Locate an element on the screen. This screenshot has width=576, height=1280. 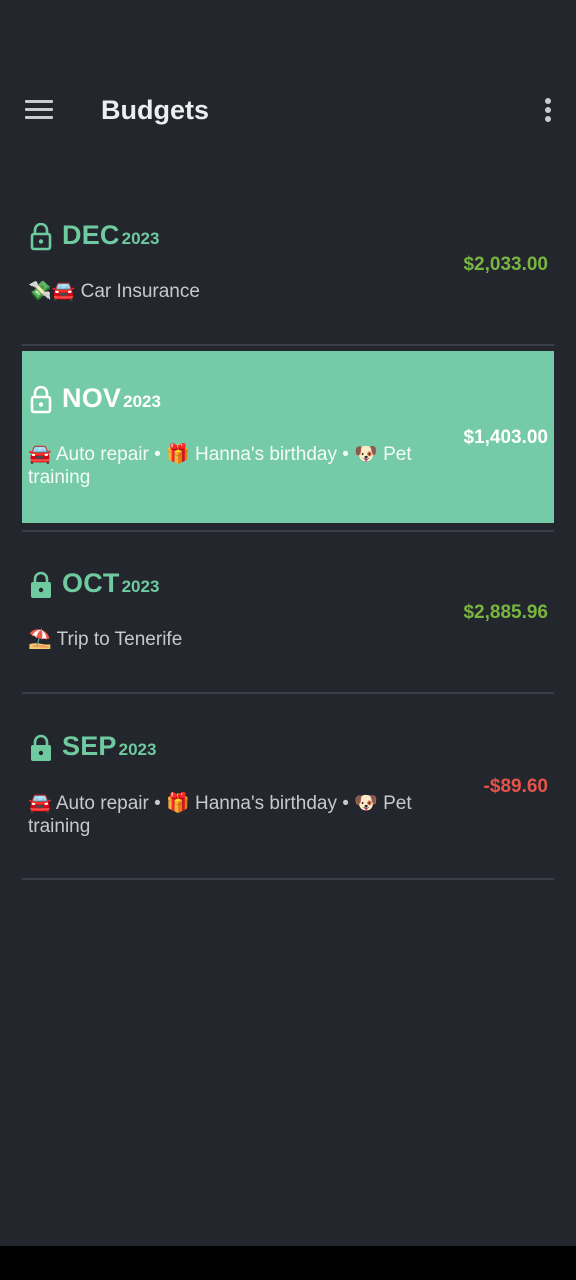
budget-amount: -$89.60 is located at coordinates (515, 786).